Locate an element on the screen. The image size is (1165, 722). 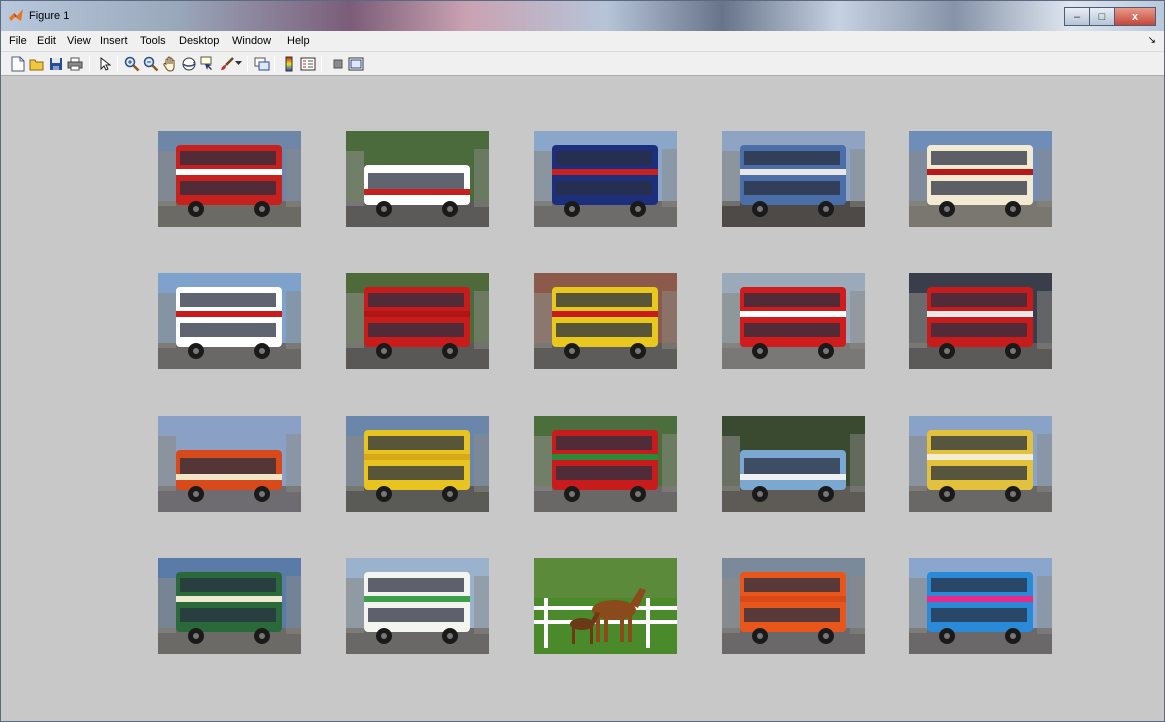
pan-icon is located at coordinates (169, 63).